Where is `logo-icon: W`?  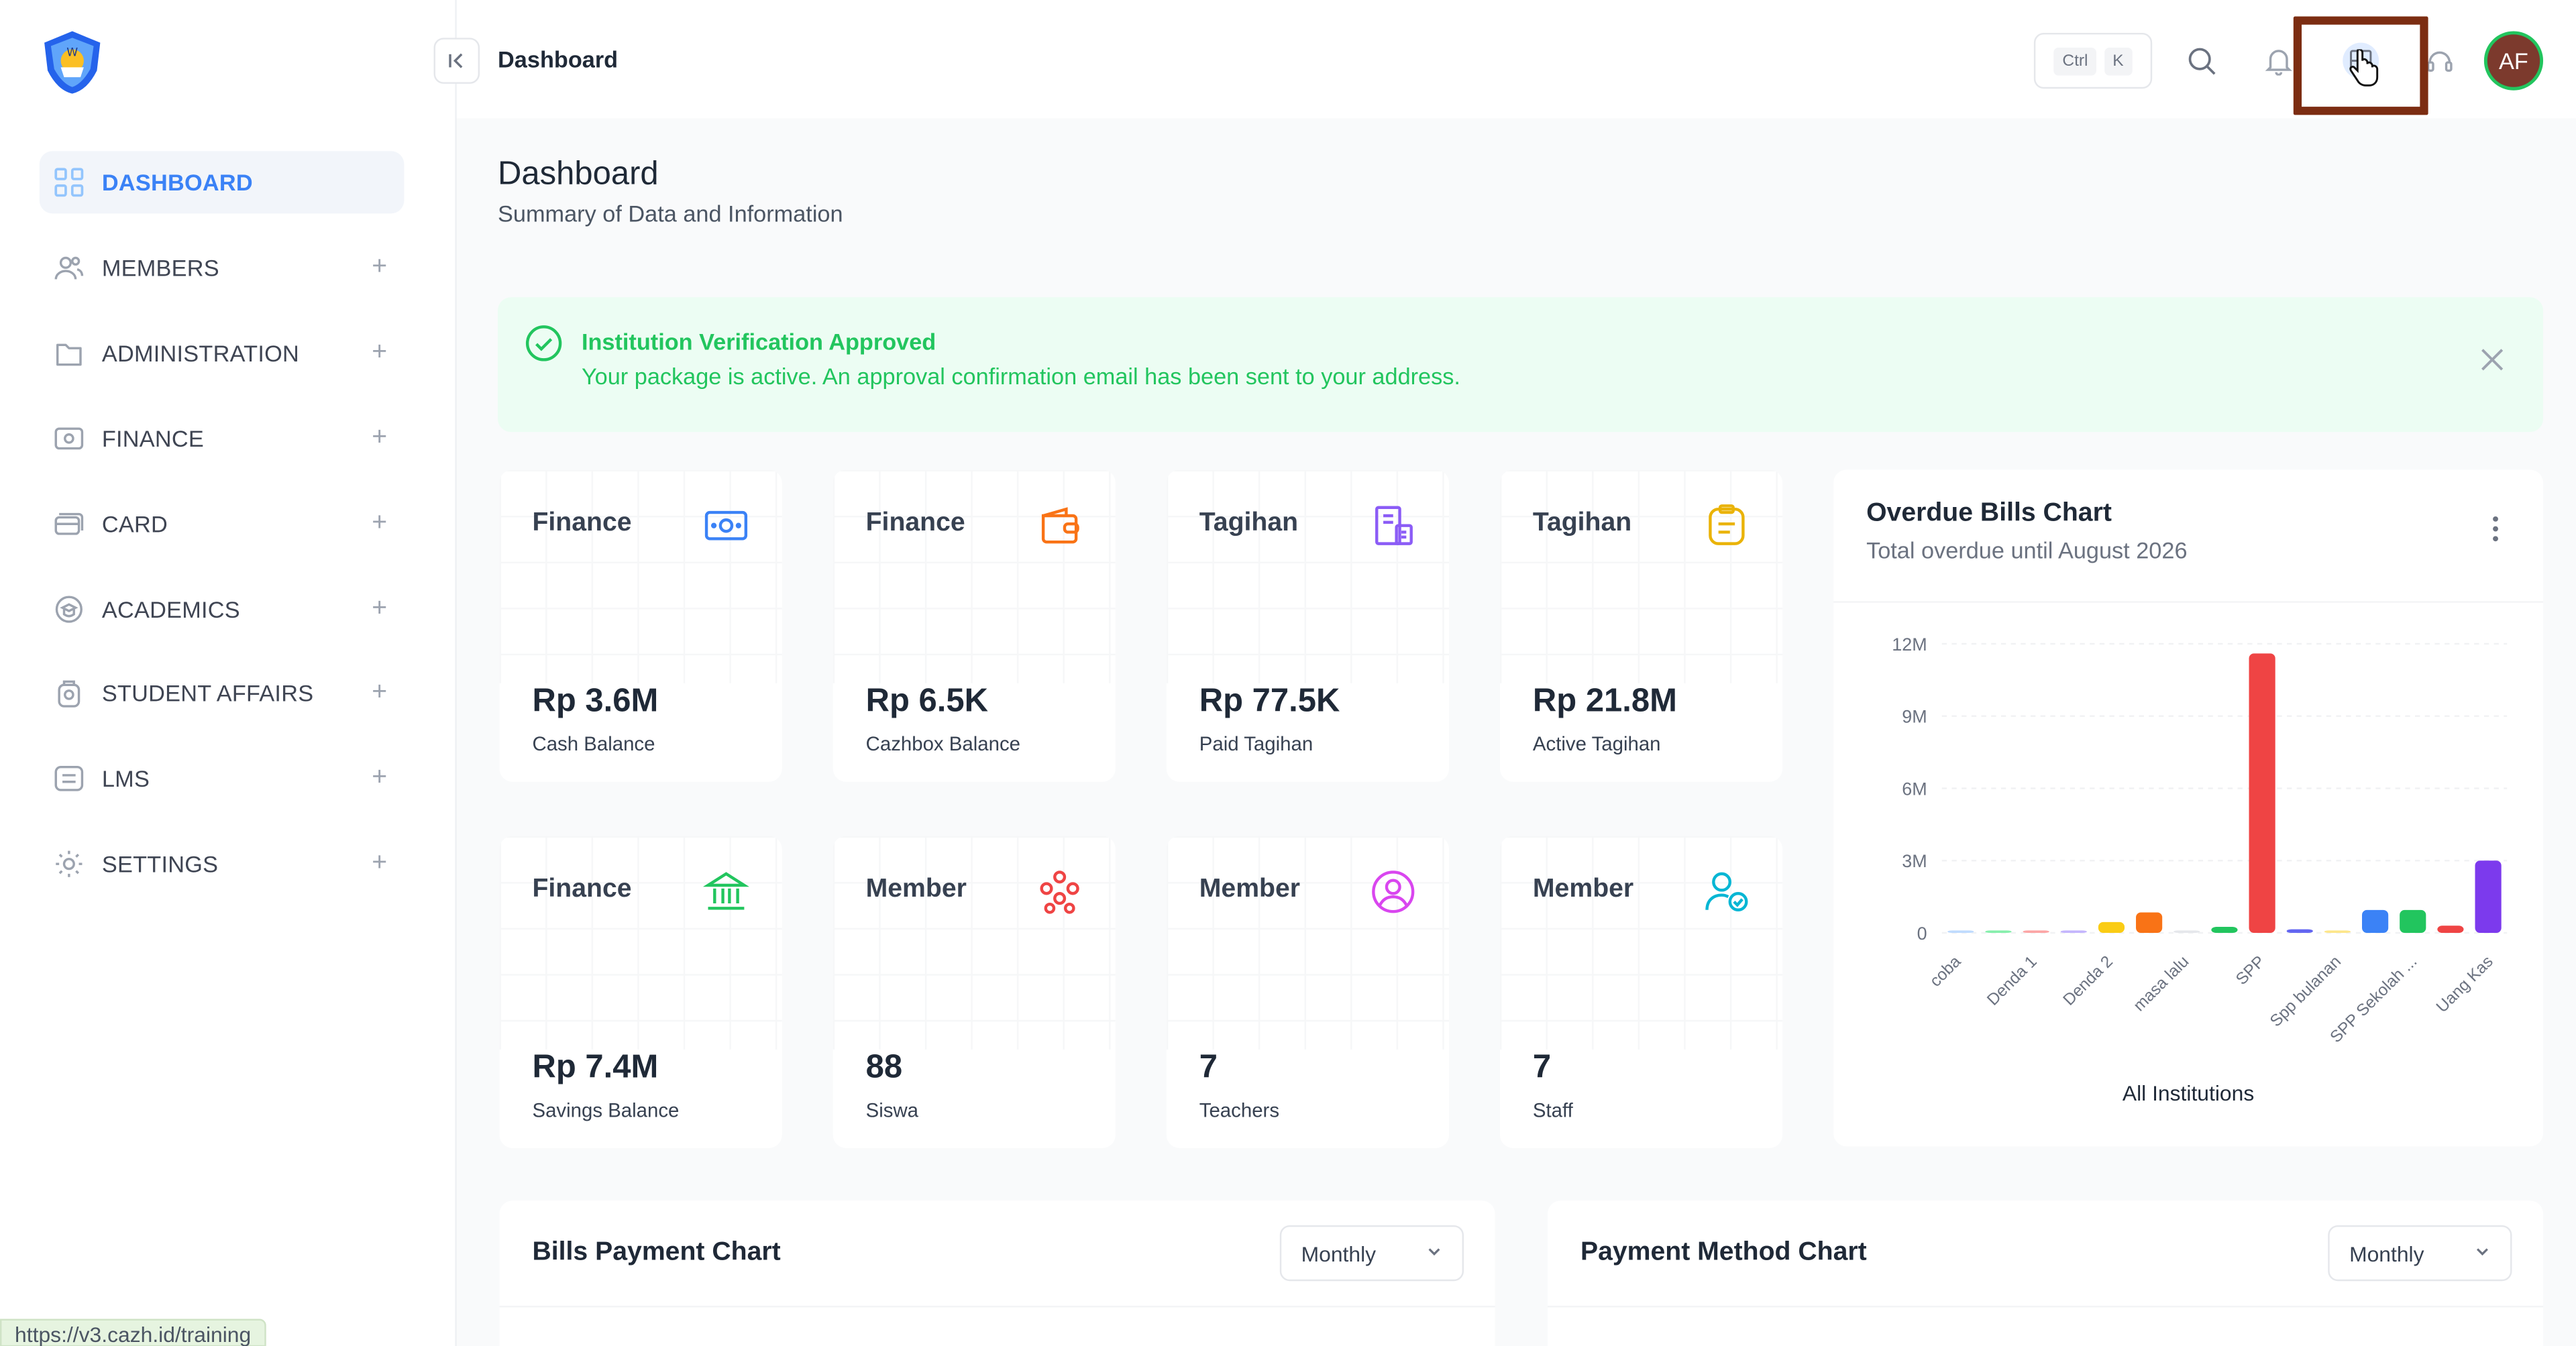
logo-icon: W is located at coordinates (72, 62).